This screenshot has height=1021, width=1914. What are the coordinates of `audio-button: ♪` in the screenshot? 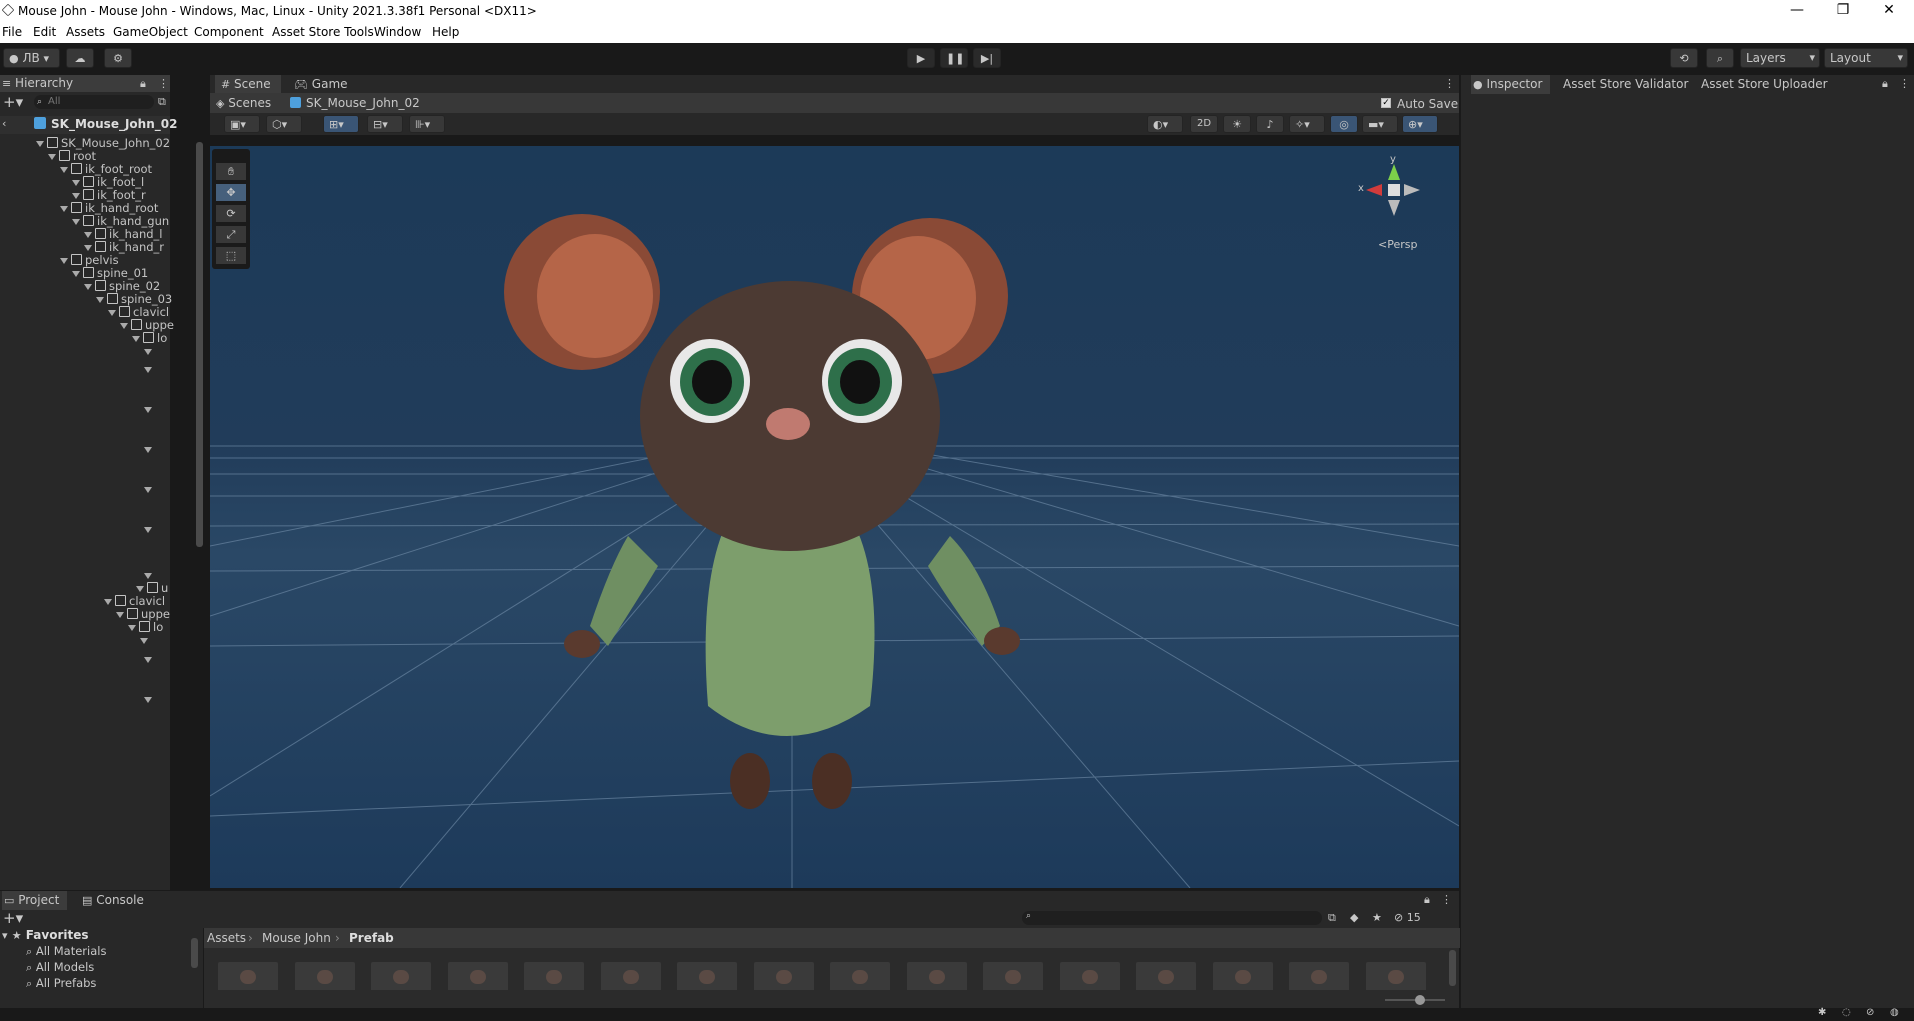 It's located at (1270, 124).